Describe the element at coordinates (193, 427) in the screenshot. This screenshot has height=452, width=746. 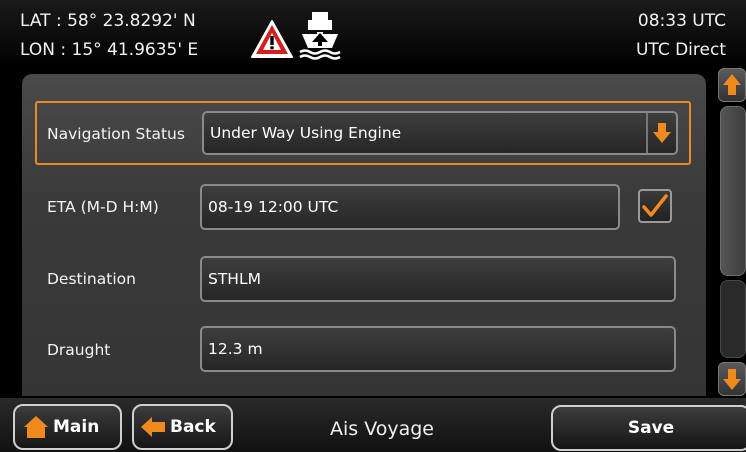
I see `back-button-label: Back` at that location.